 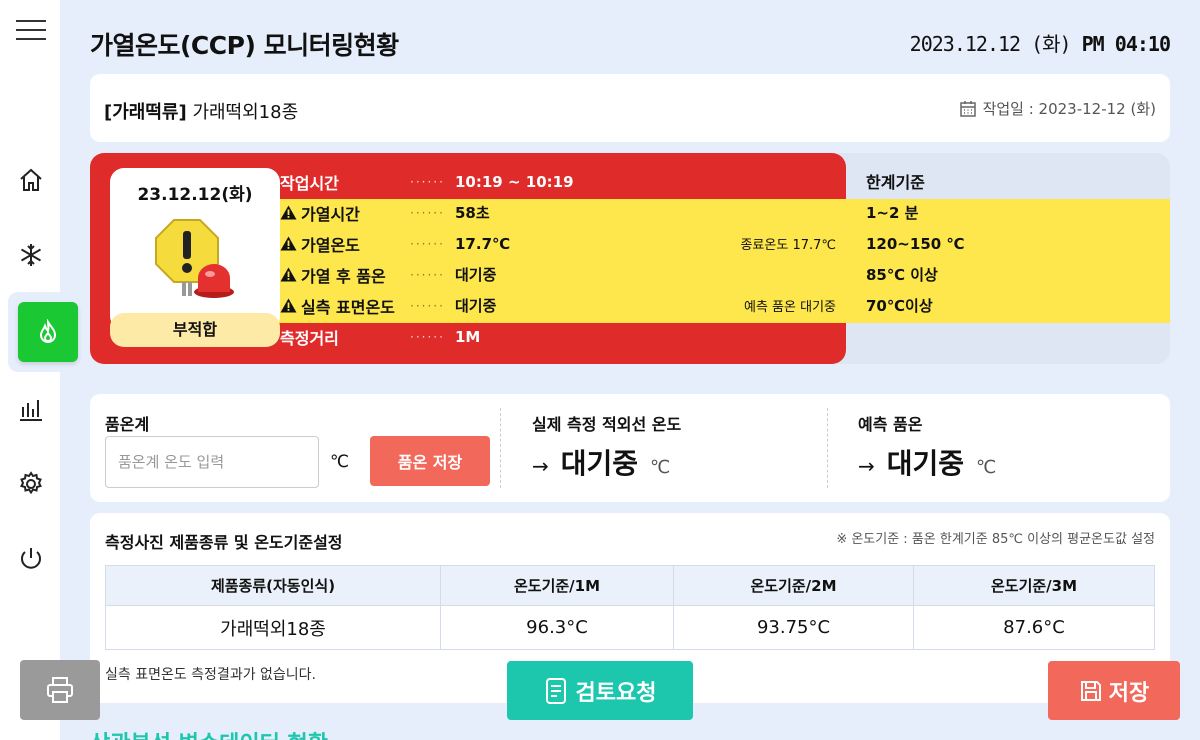 I want to click on settings-title: 측정사진 제품종류 및 온도기준설정, so click(x=224, y=542).